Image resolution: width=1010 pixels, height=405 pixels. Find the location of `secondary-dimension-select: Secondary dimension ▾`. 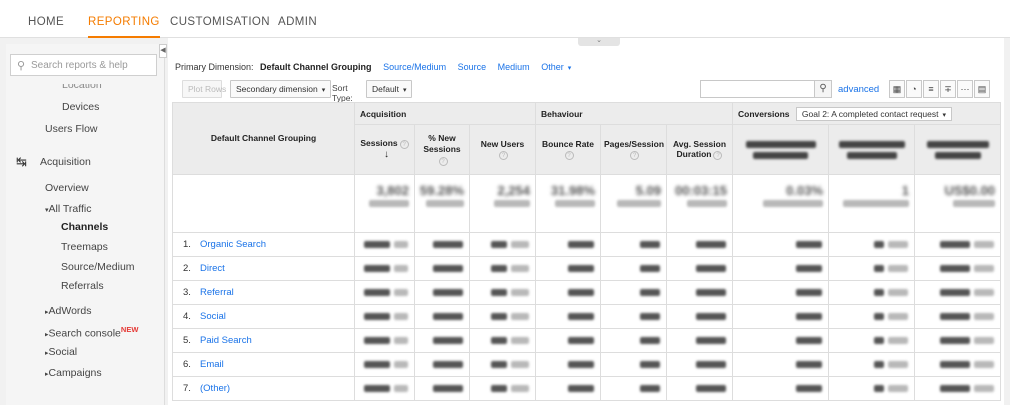

secondary-dimension-select: Secondary dimension ▾ is located at coordinates (281, 89).